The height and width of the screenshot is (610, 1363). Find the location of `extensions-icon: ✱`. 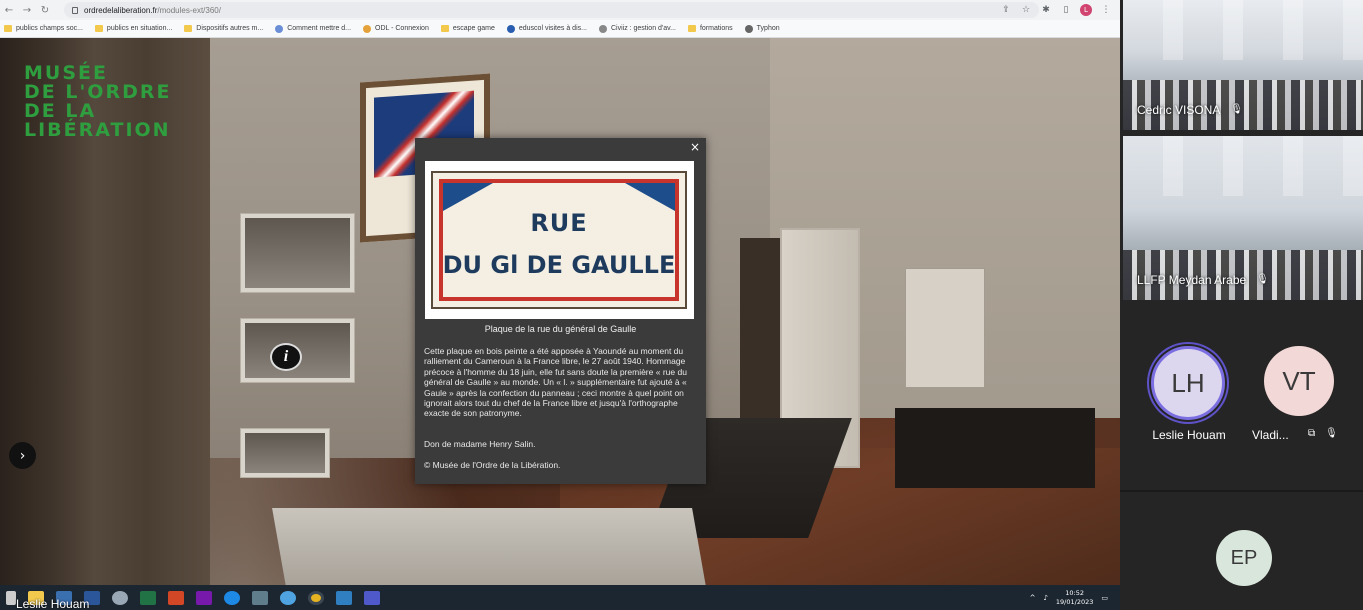

extensions-icon: ✱ is located at coordinates (1046, 10).